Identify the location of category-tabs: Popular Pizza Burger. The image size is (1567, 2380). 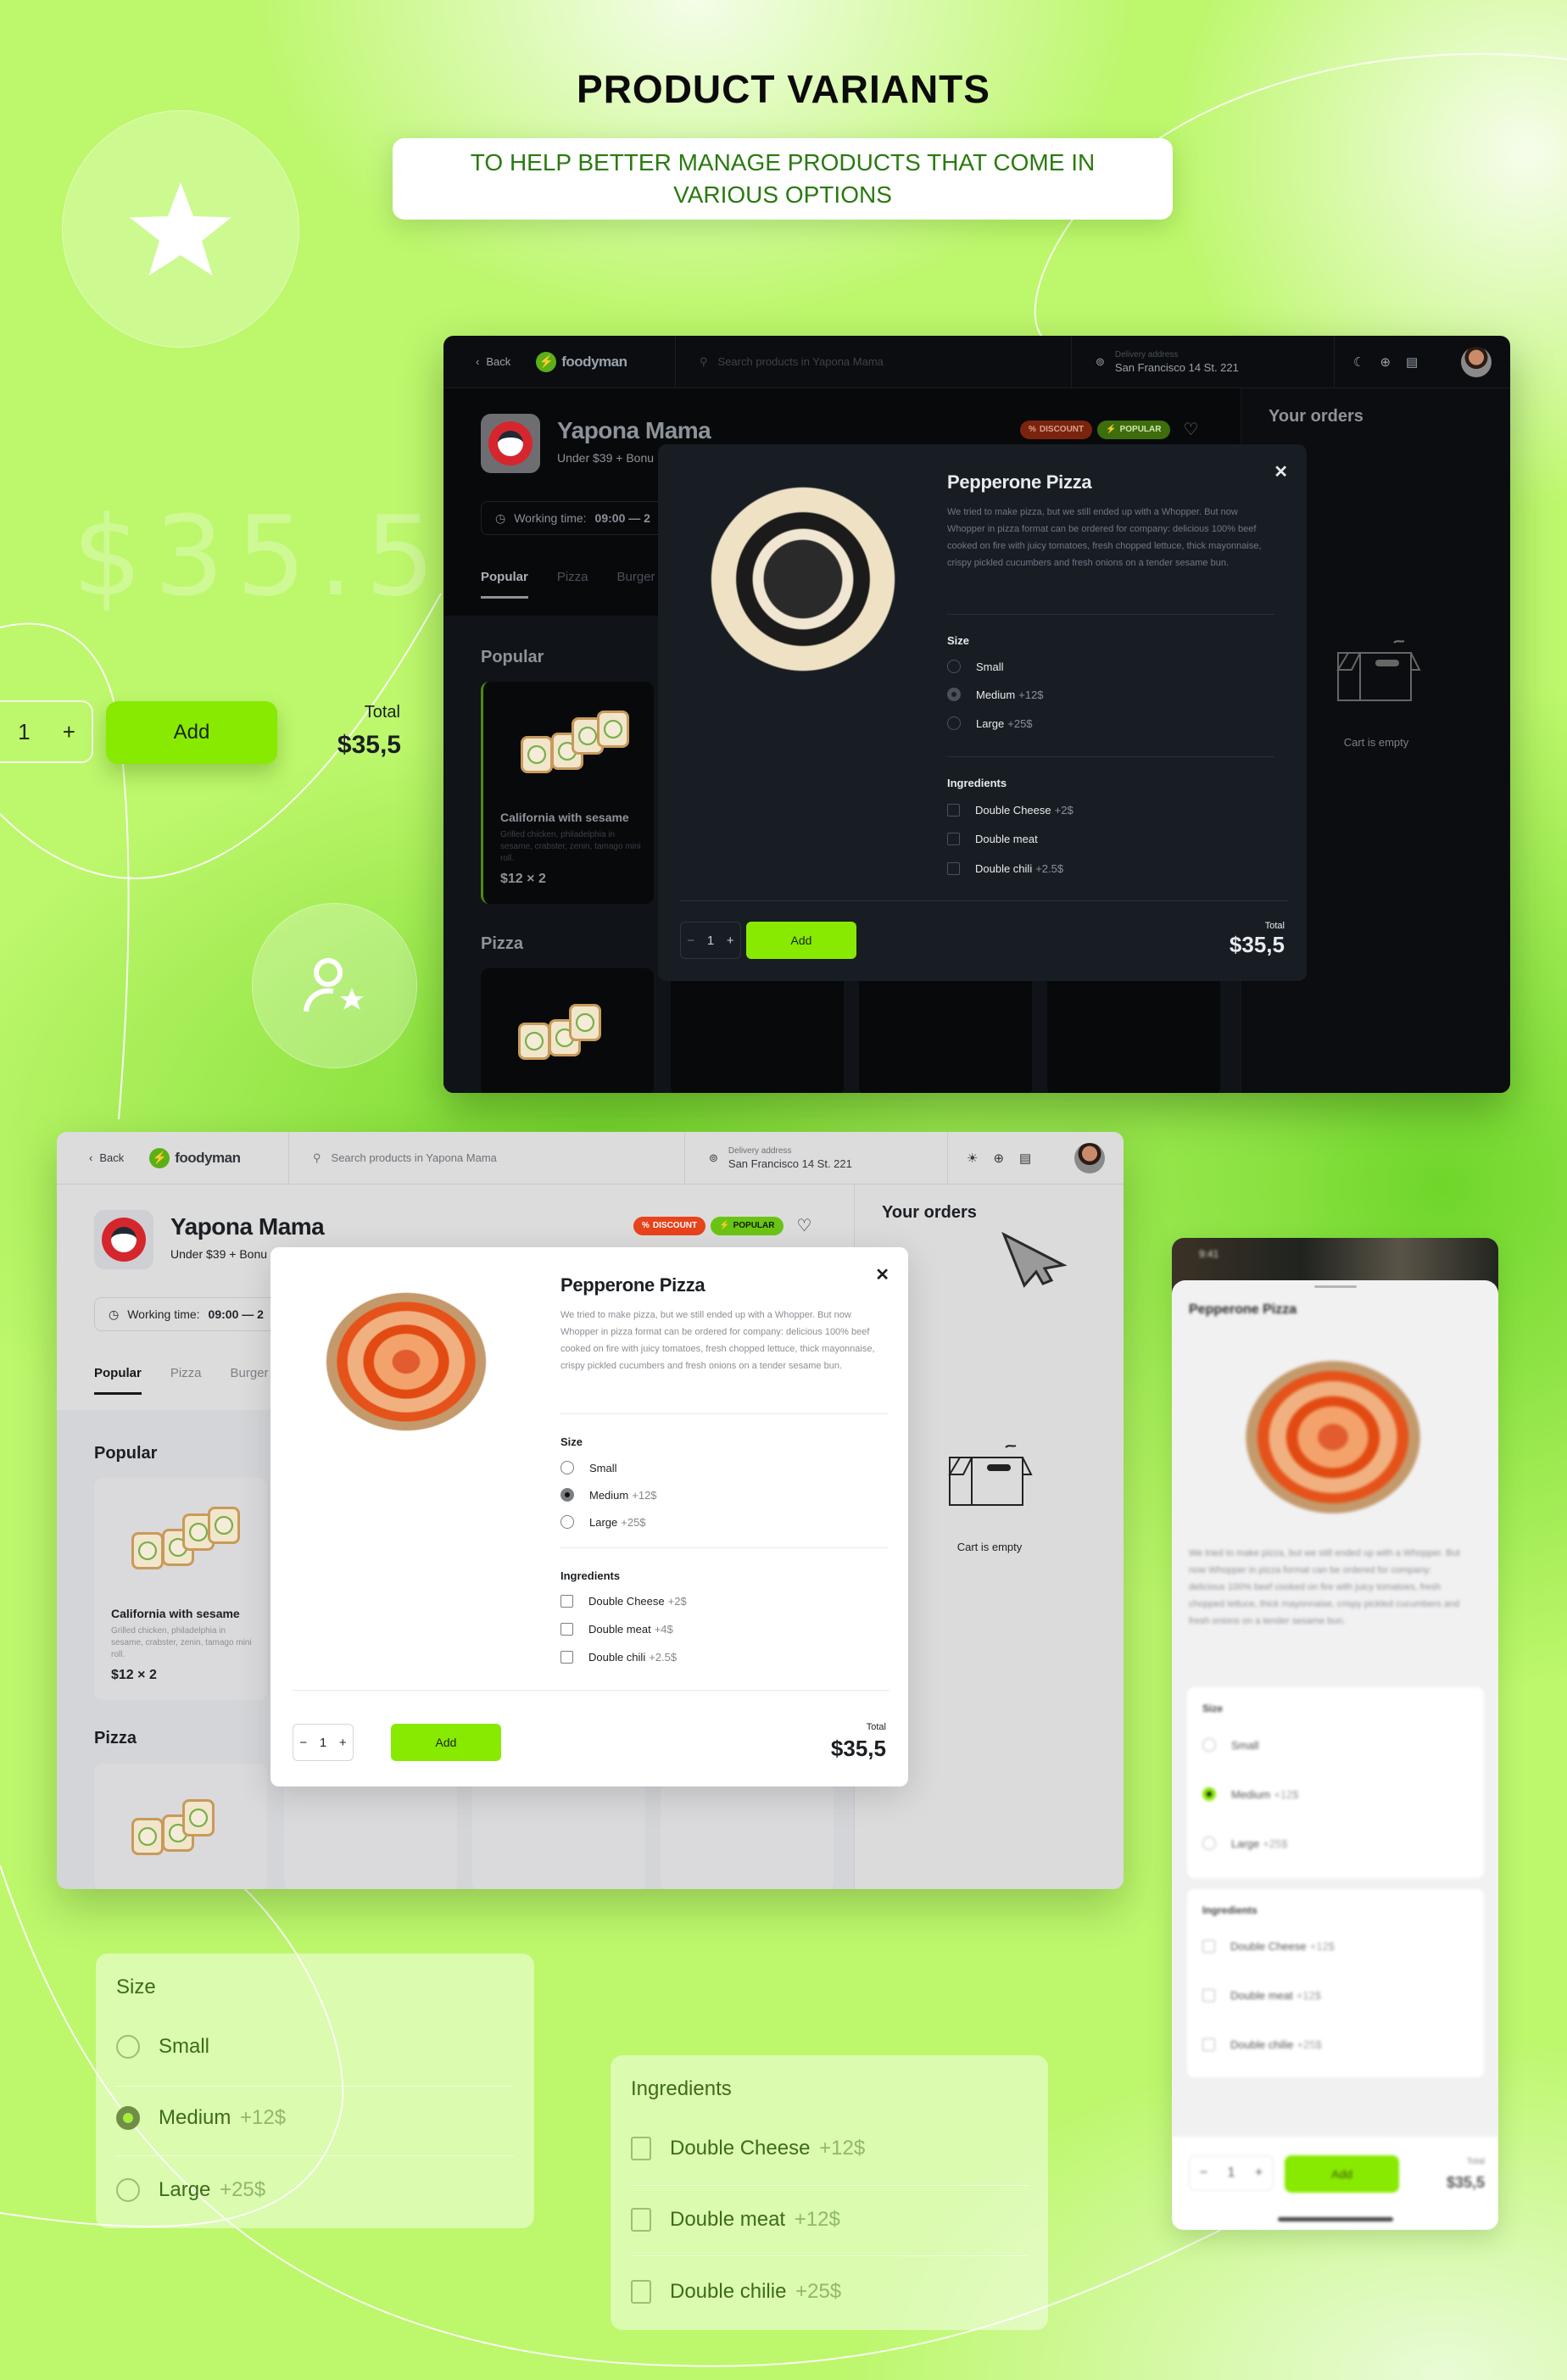
(181, 1380).